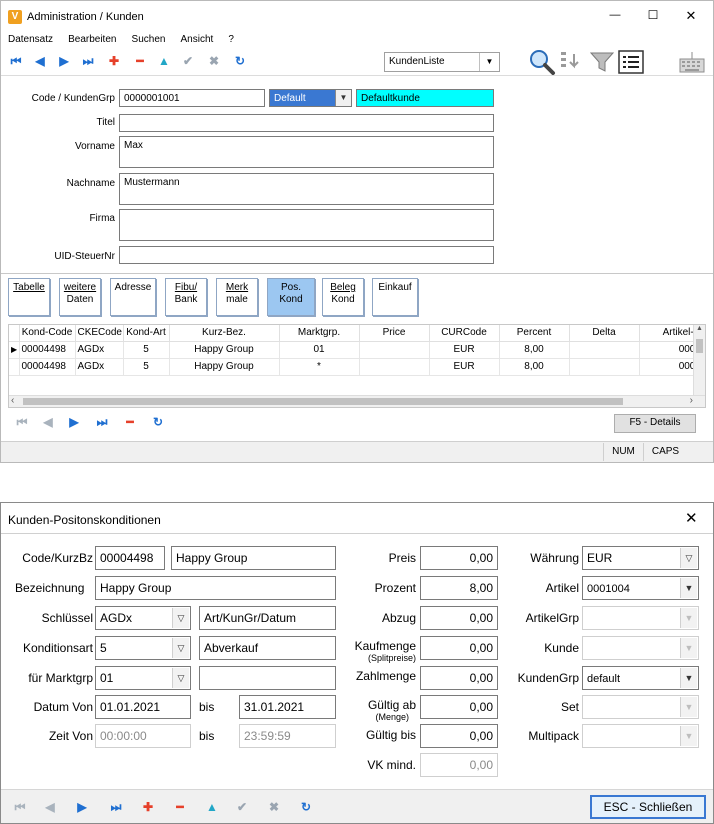  I want to click on gueltig-ab-input: 0,00, so click(459, 707).